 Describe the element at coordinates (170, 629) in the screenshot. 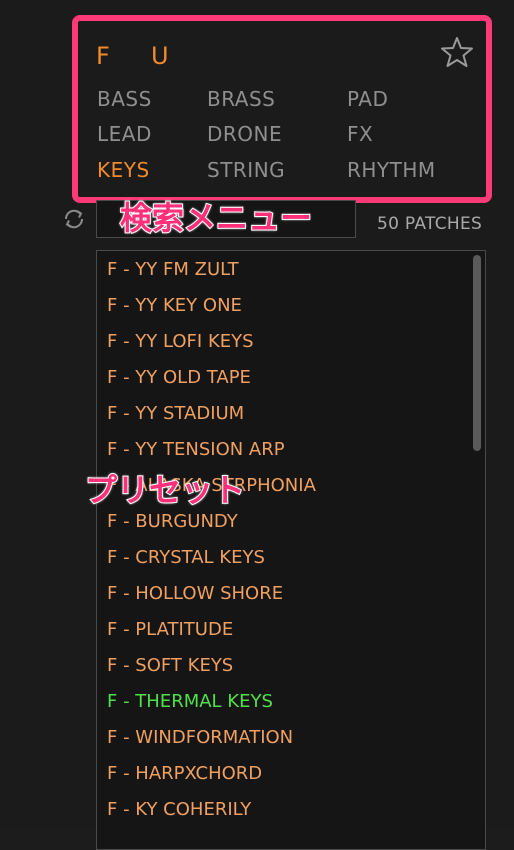

I see `preset-item: F - PLATITUDE` at that location.